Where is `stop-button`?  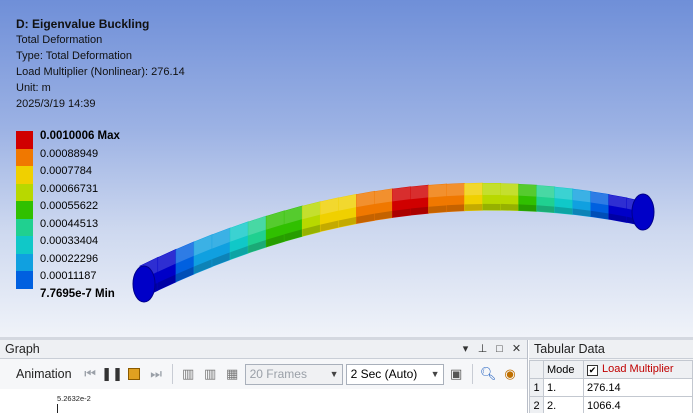 stop-button is located at coordinates (134, 374).